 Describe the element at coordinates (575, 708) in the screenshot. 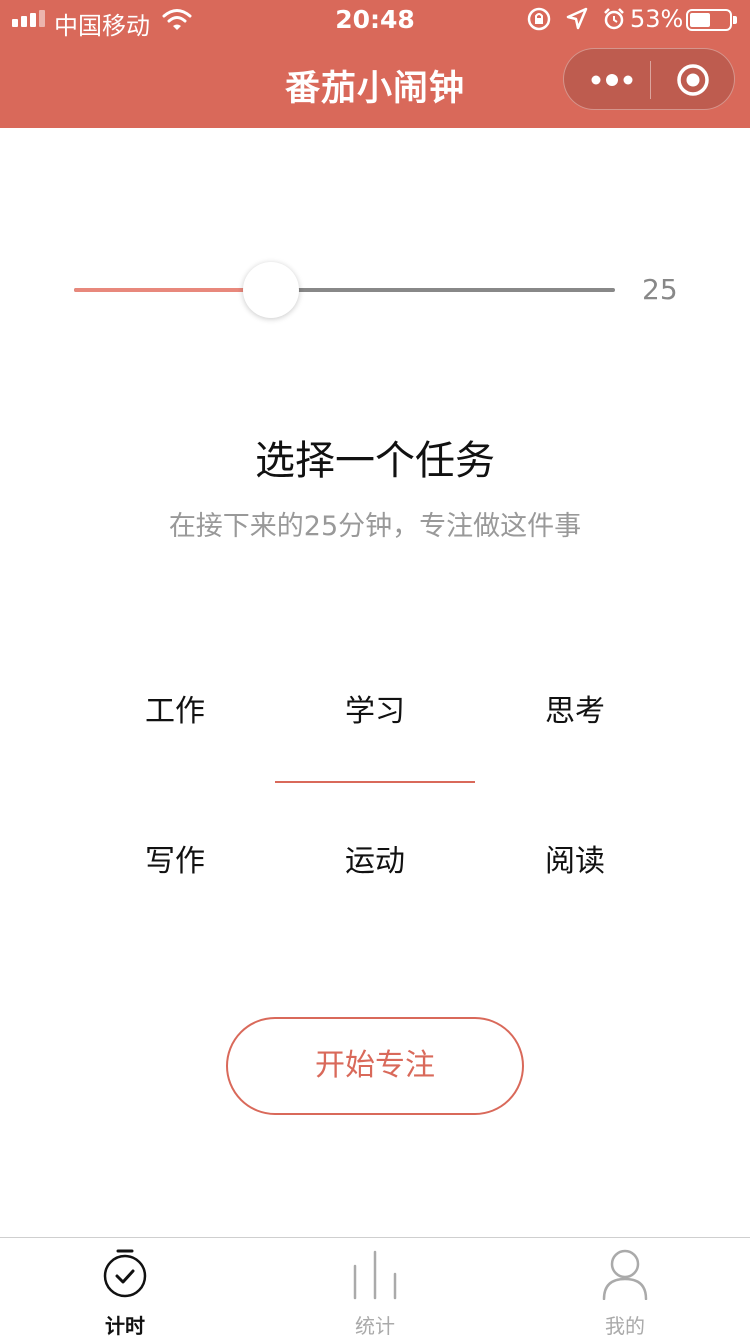

I see `task-option-think: 思考` at that location.